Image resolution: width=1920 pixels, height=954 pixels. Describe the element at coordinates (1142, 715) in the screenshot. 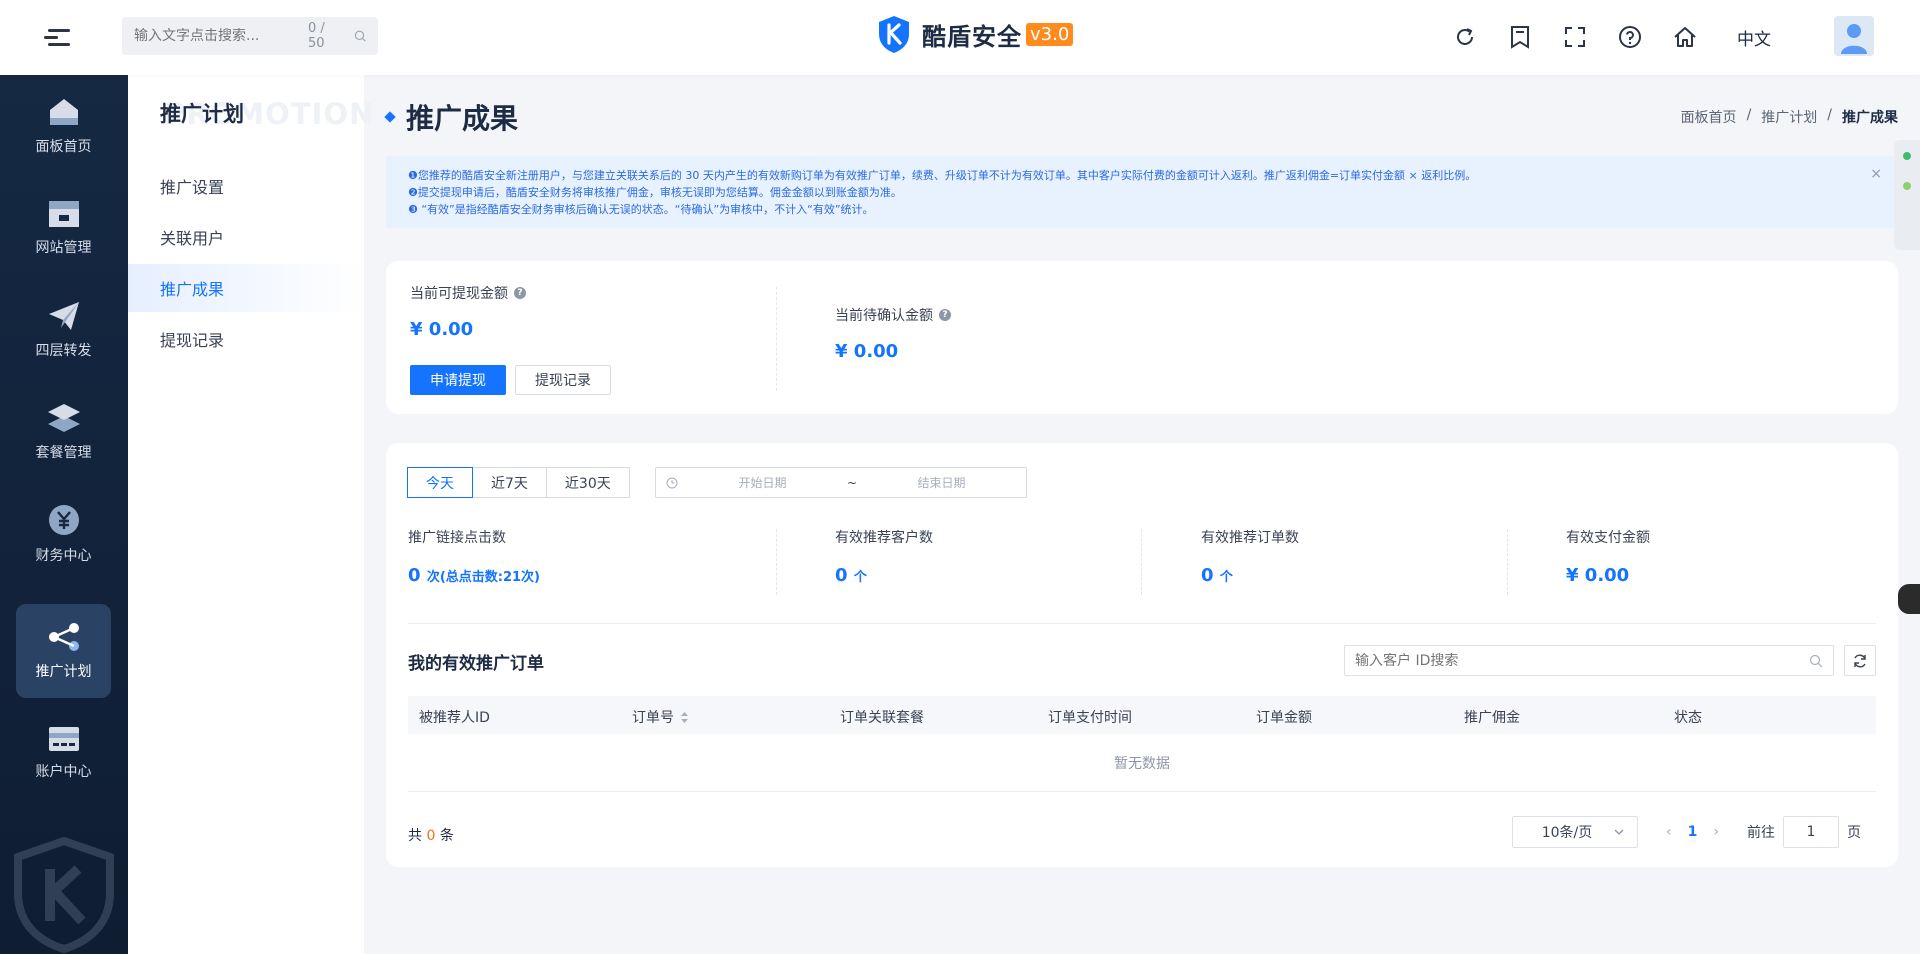

I see `table-header: 被推荐人ID 订单号 订单关联套餐 订单支付时间 订单金额 推广佣金 状态` at that location.